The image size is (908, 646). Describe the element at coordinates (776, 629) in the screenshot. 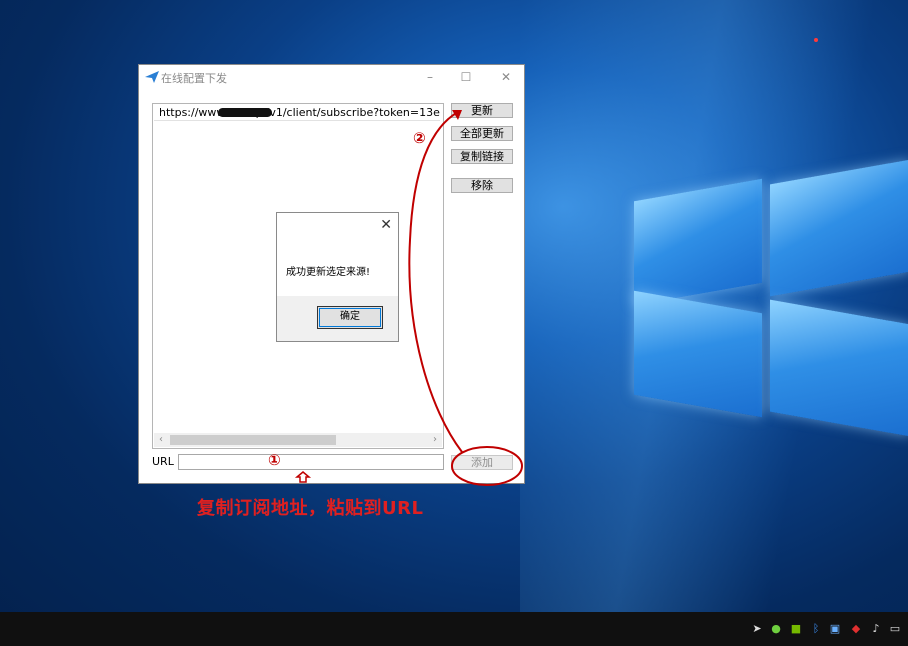

I see `security-icon: ●` at that location.